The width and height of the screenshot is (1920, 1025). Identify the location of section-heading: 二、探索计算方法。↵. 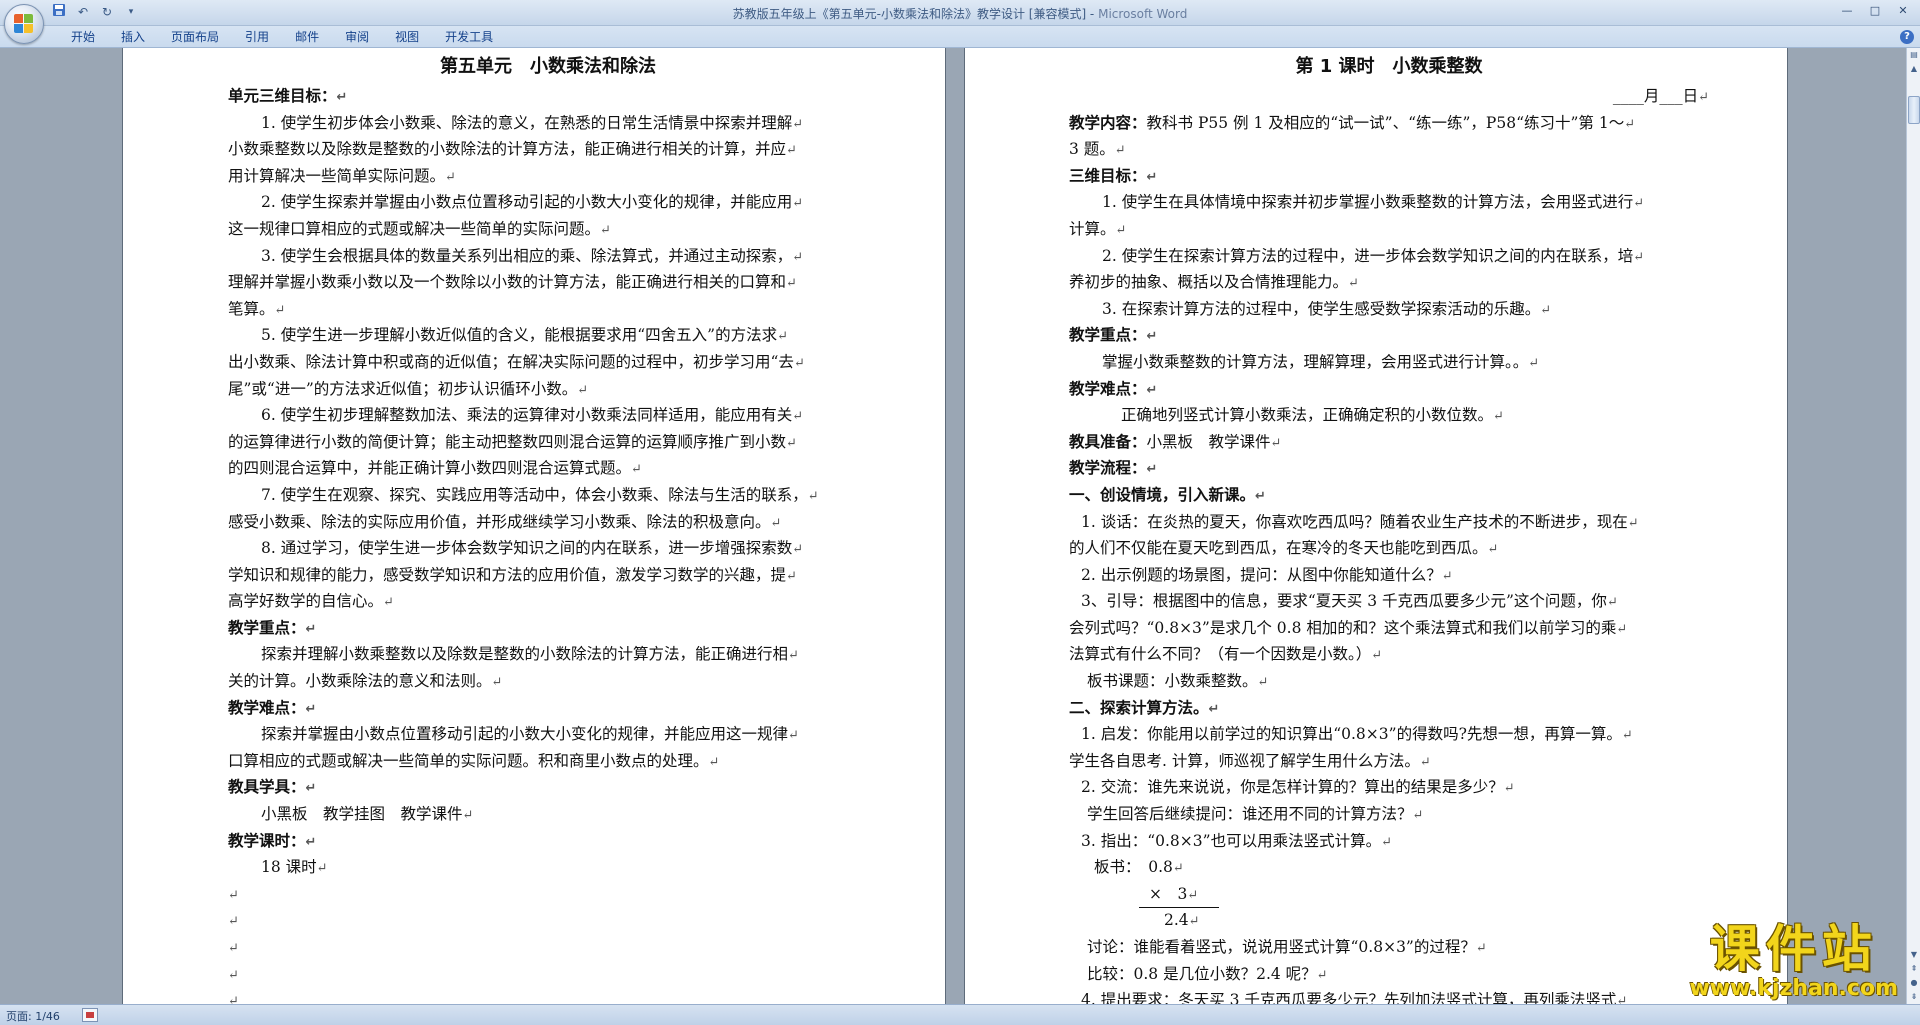
(1389, 708).